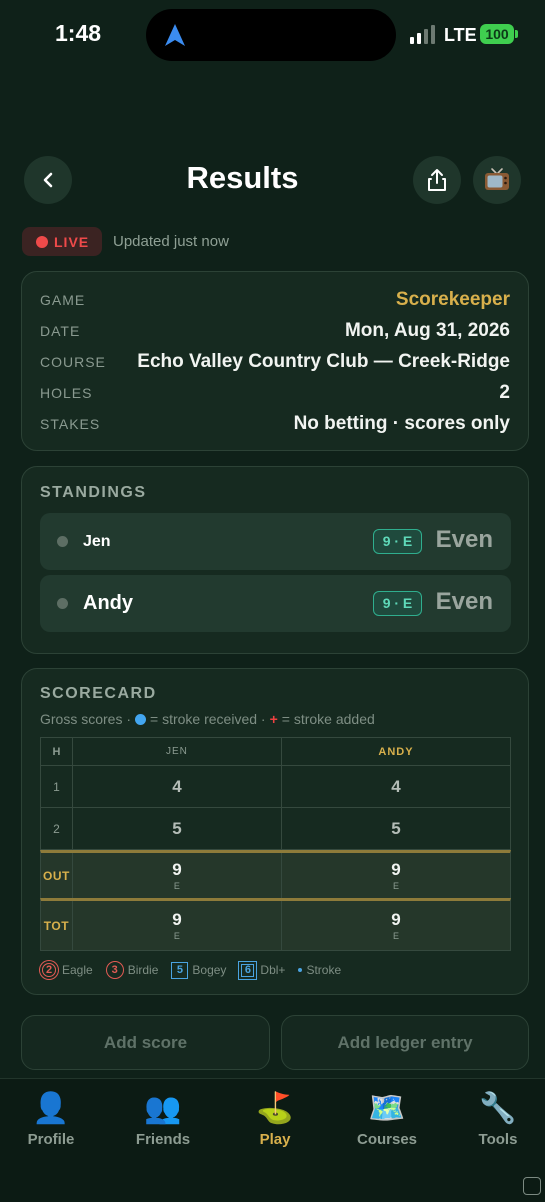 This screenshot has height=1202, width=545. I want to click on share-button, so click(437, 180).